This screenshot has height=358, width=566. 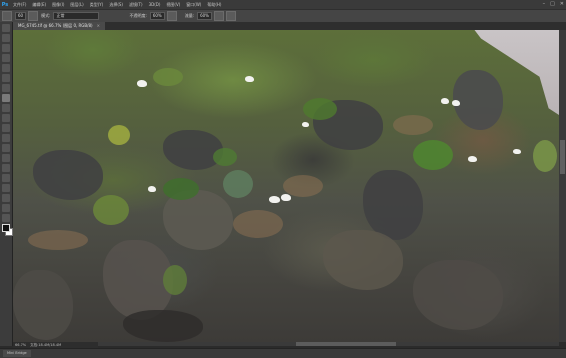 What do you see at coordinates (6, 48) in the screenshot?
I see `lasso-tool-icon` at bounding box center [6, 48].